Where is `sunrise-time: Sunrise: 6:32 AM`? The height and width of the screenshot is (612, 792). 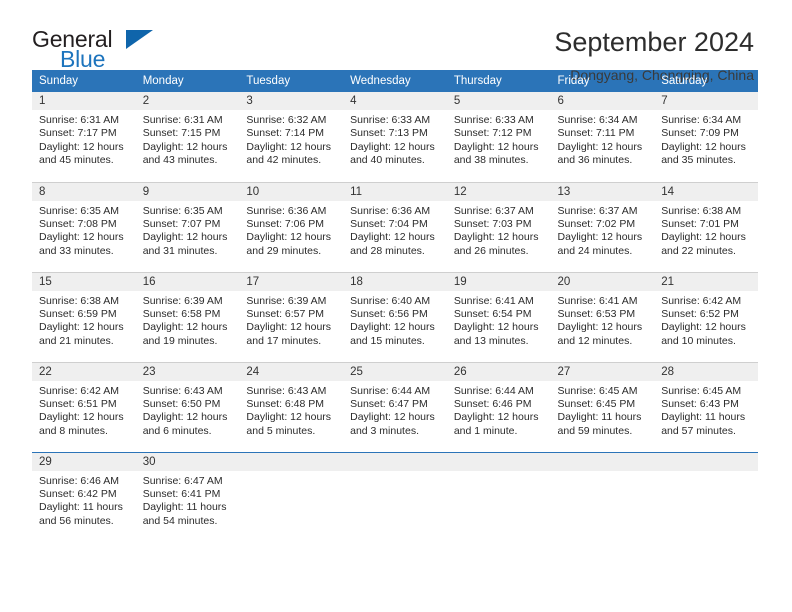
sunrise-time: Sunrise: 6:32 AM is located at coordinates (286, 120).